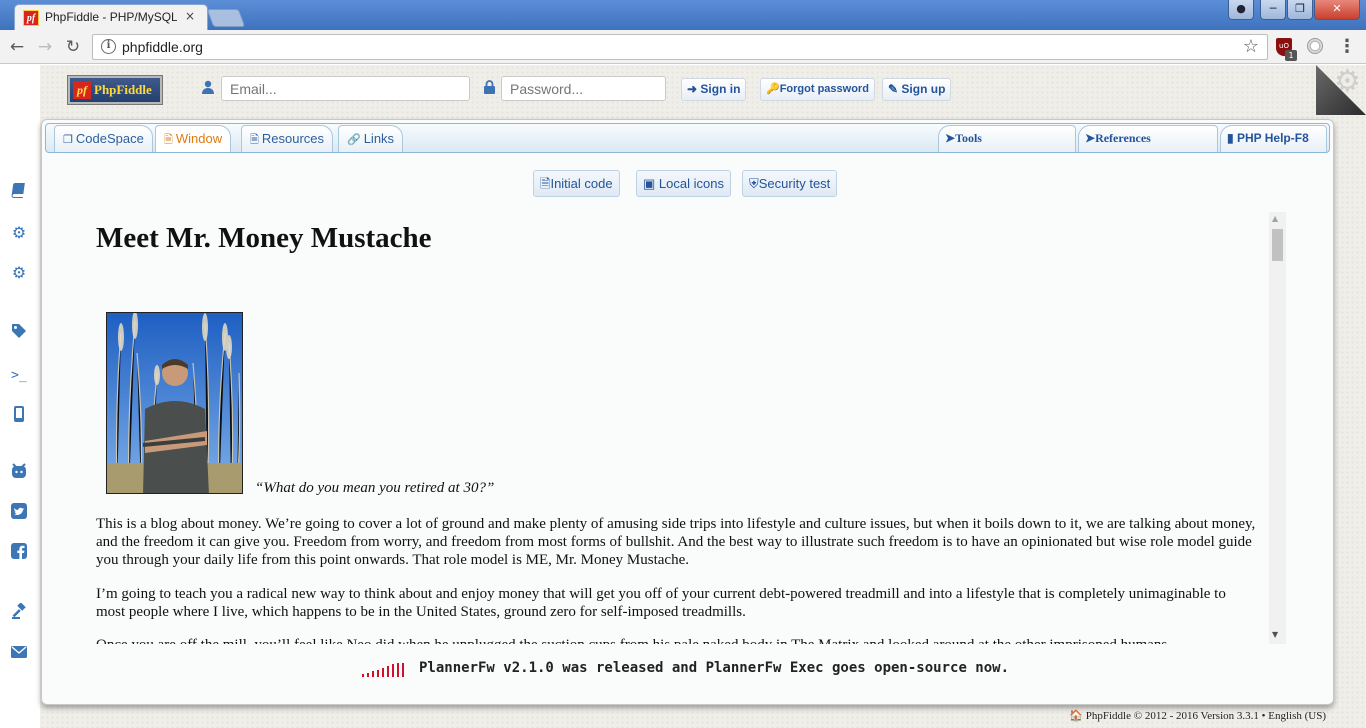 This screenshot has height=728, width=1366. What do you see at coordinates (208, 89) in the screenshot?
I see `user-icon` at bounding box center [208, 89].